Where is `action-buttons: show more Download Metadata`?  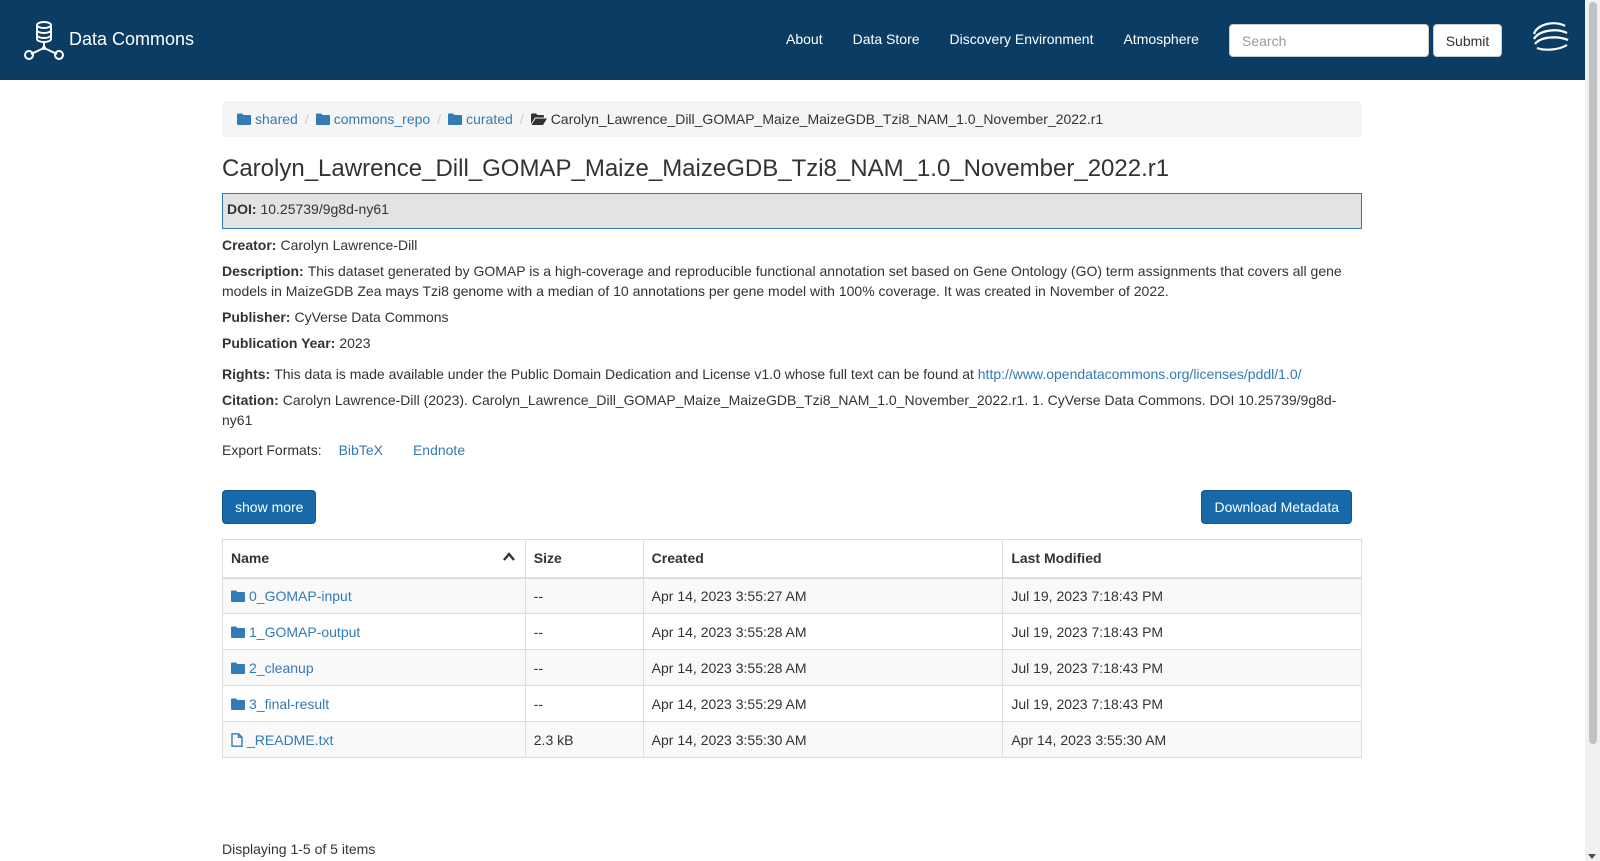
action-buttons: show more Download Metadata is located at coordinates (792, 507).